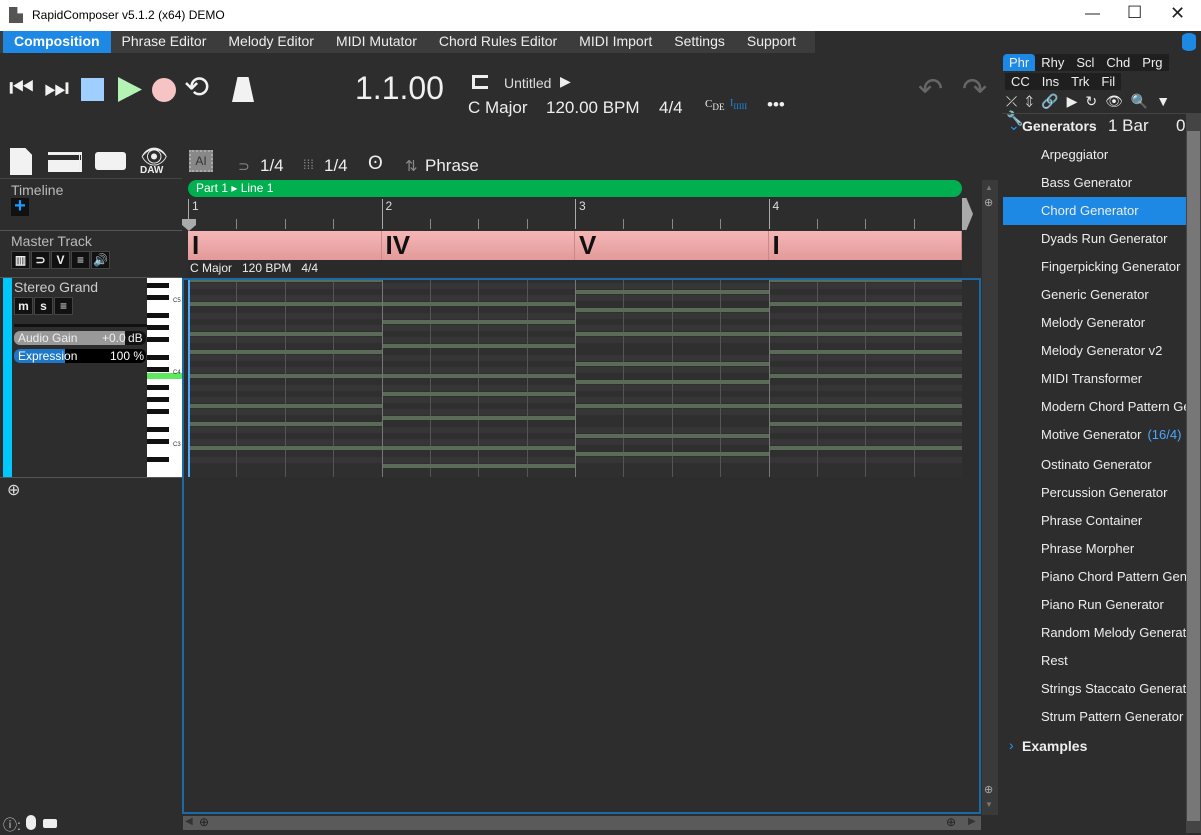 This screenshot has height=835, width=1201. Describe the element at coordinates (336, 166) in the screenshot. I see `grid-value: 1/4` at that location.